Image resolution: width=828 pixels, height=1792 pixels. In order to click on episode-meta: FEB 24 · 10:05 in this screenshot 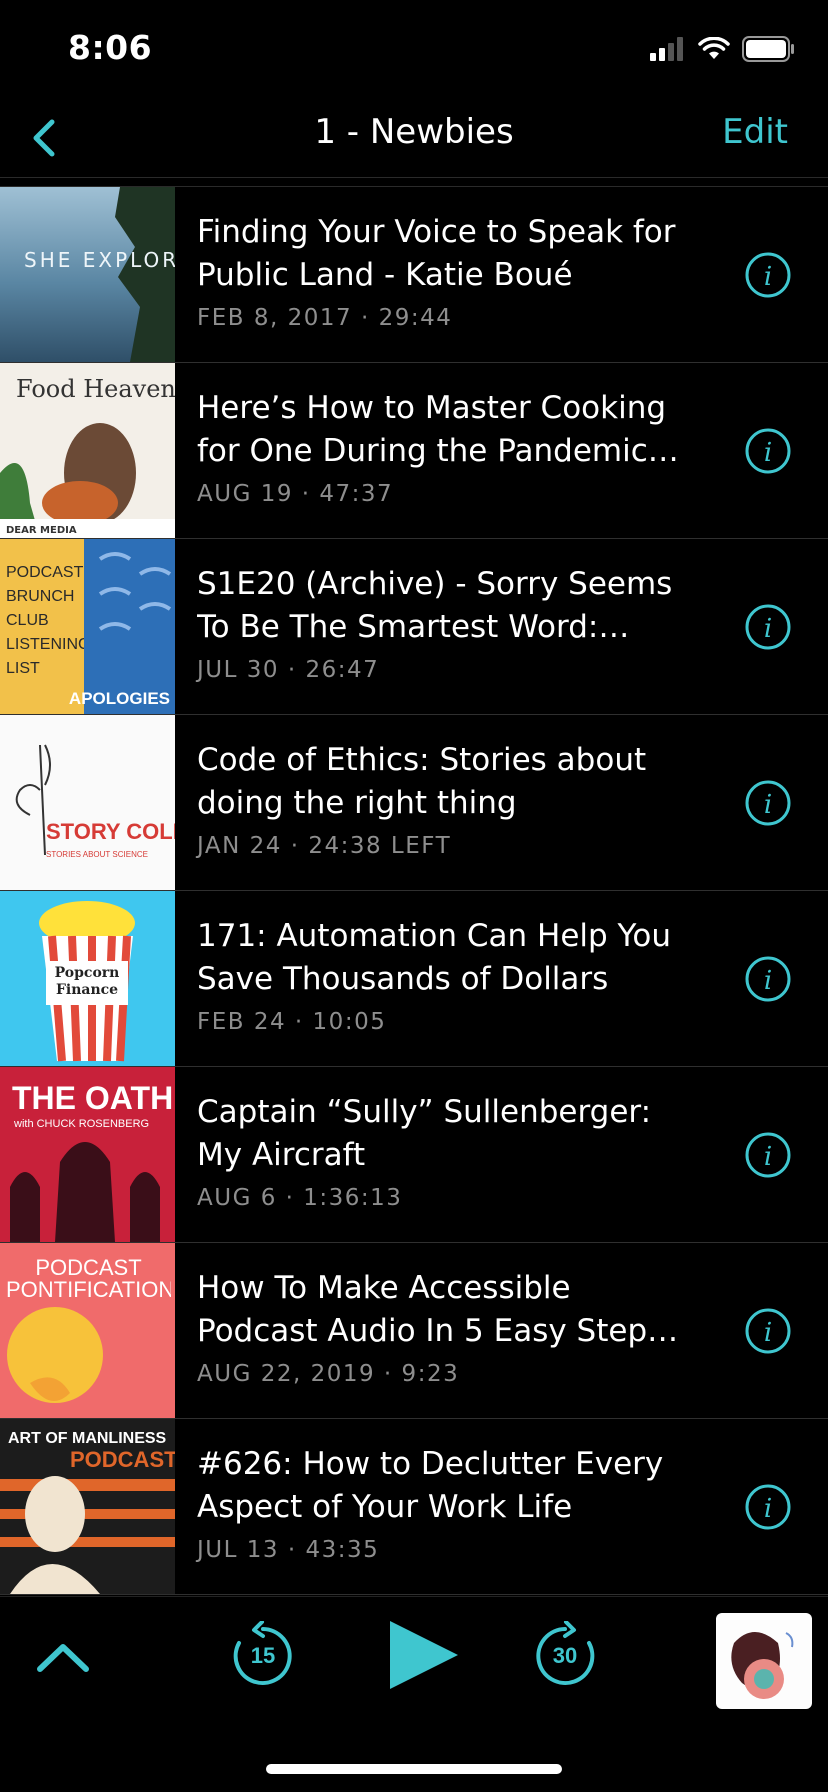, I will do `click(292, 1022)`.